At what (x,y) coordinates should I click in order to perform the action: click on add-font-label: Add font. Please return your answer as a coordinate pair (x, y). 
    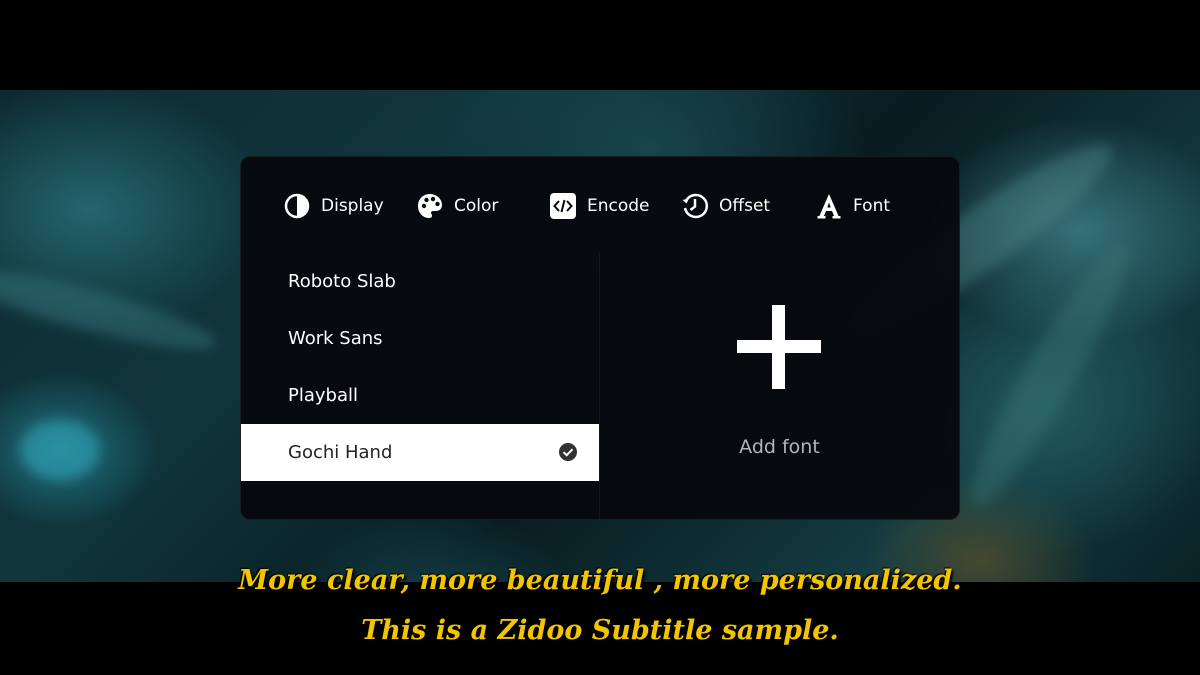
    Looking at the image, I should click on (779, 447).